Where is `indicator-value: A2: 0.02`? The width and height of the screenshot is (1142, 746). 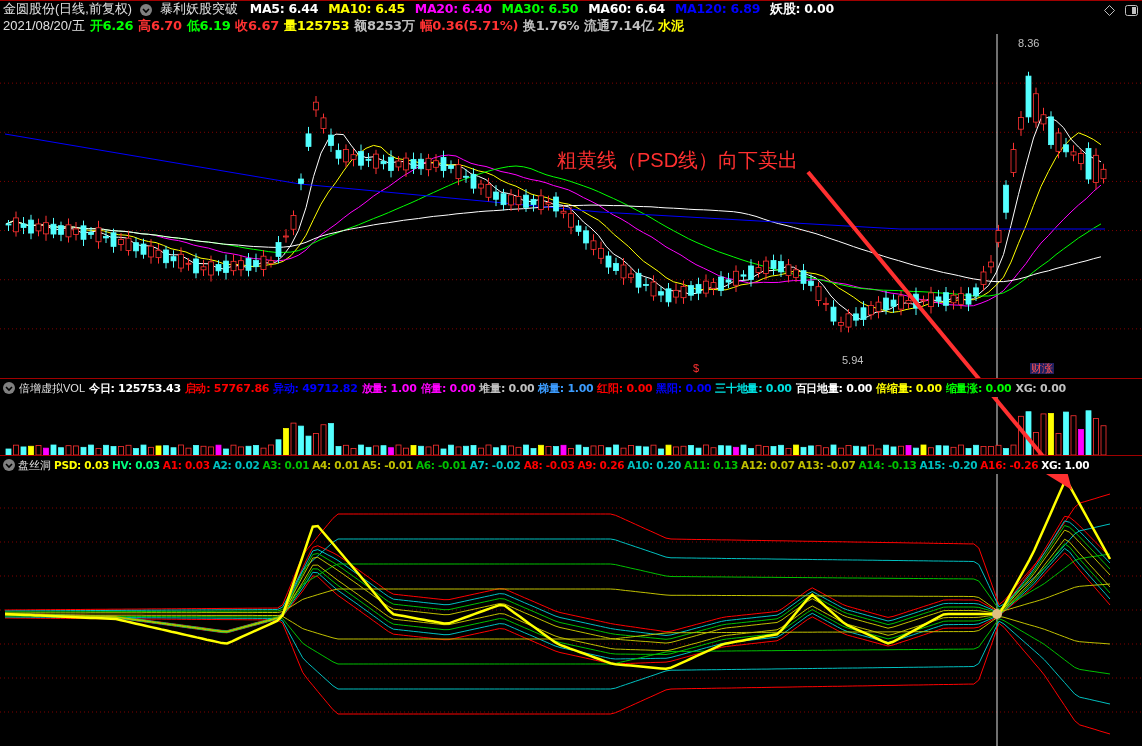
indicator-value: A2: 0.02 is located at coordinates (236, 465).